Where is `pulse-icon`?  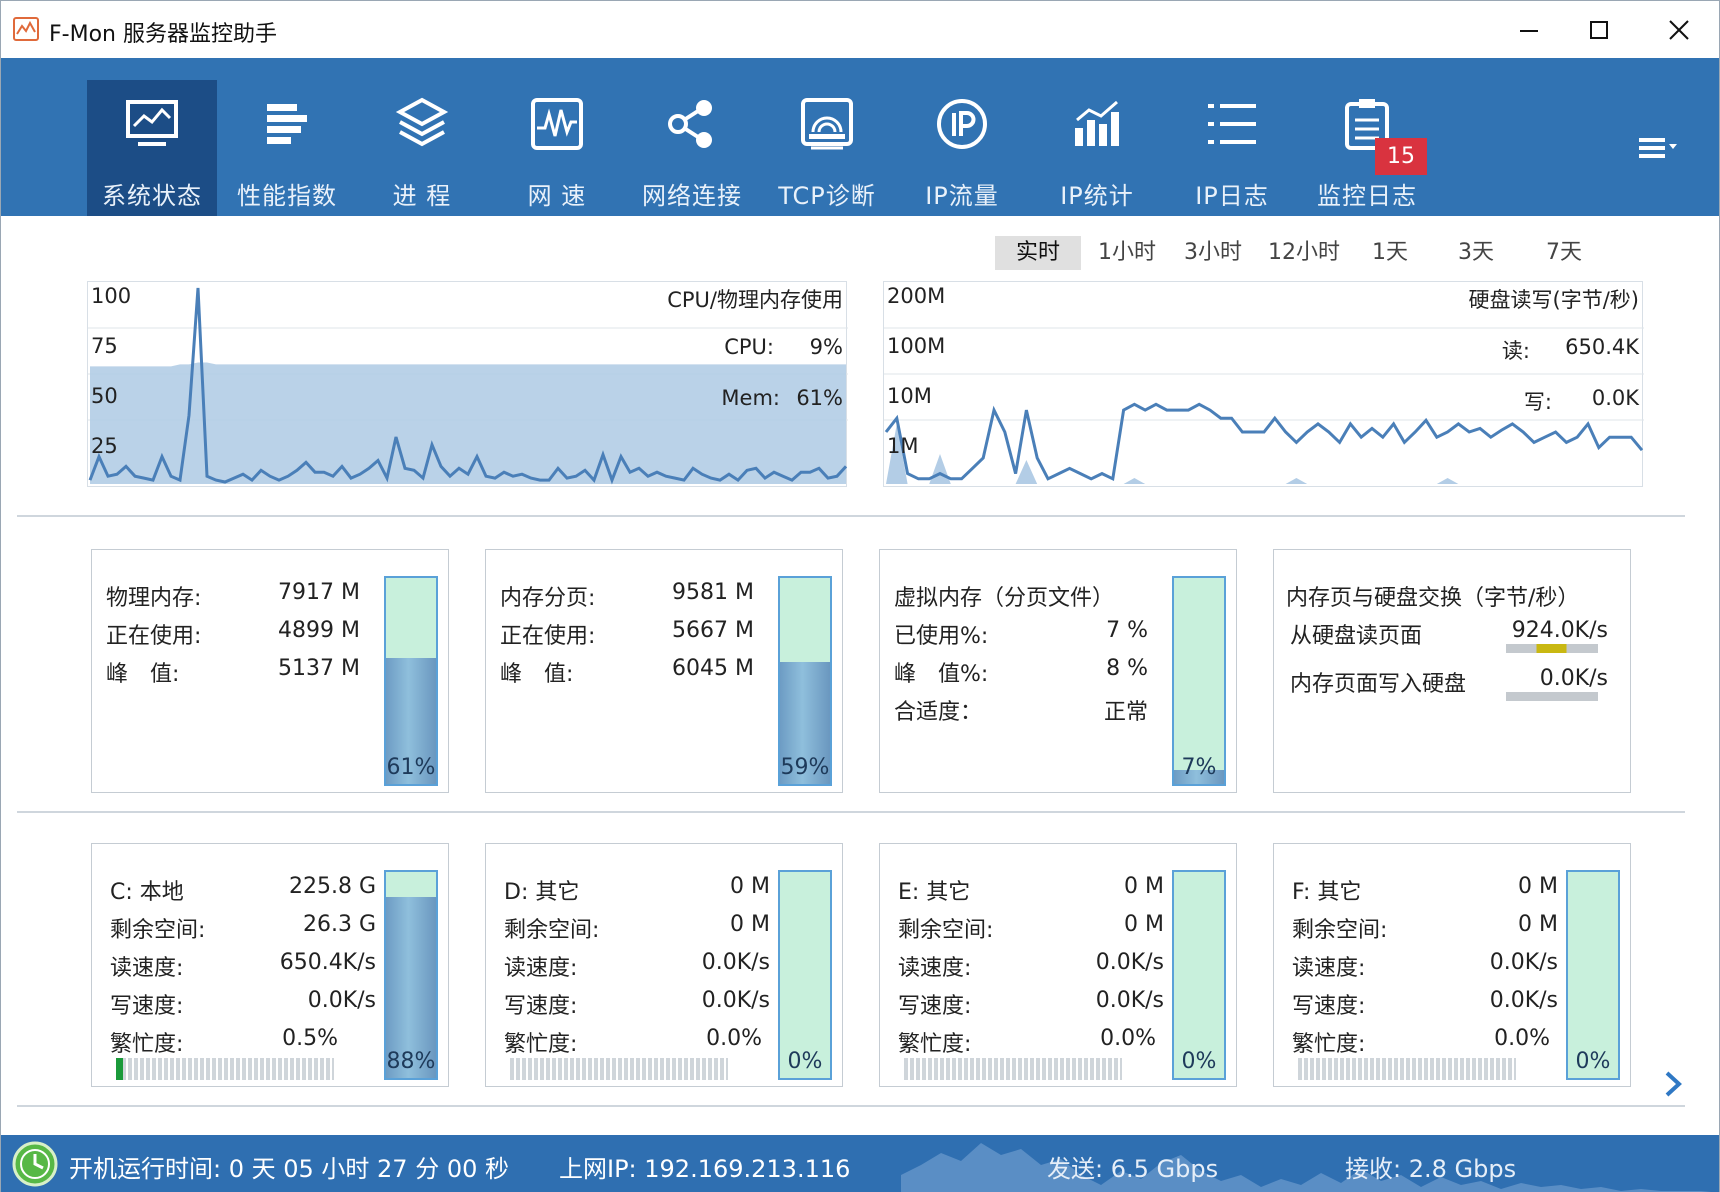 pulse-icon is located at coordinates (557, 124).